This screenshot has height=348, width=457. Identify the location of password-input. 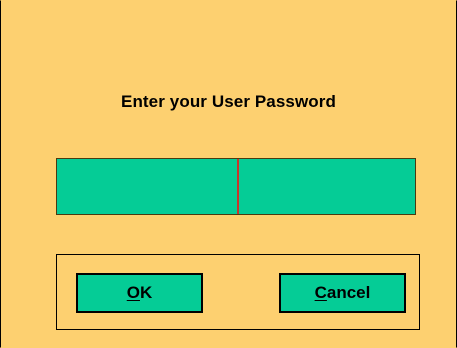
(236, 186).